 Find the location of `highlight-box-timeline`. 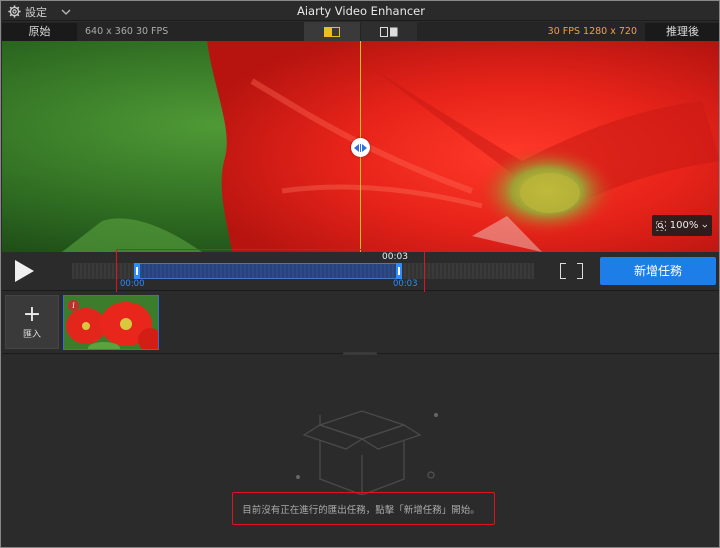

highlight-box-timeline is located at coordinates (270, 271).